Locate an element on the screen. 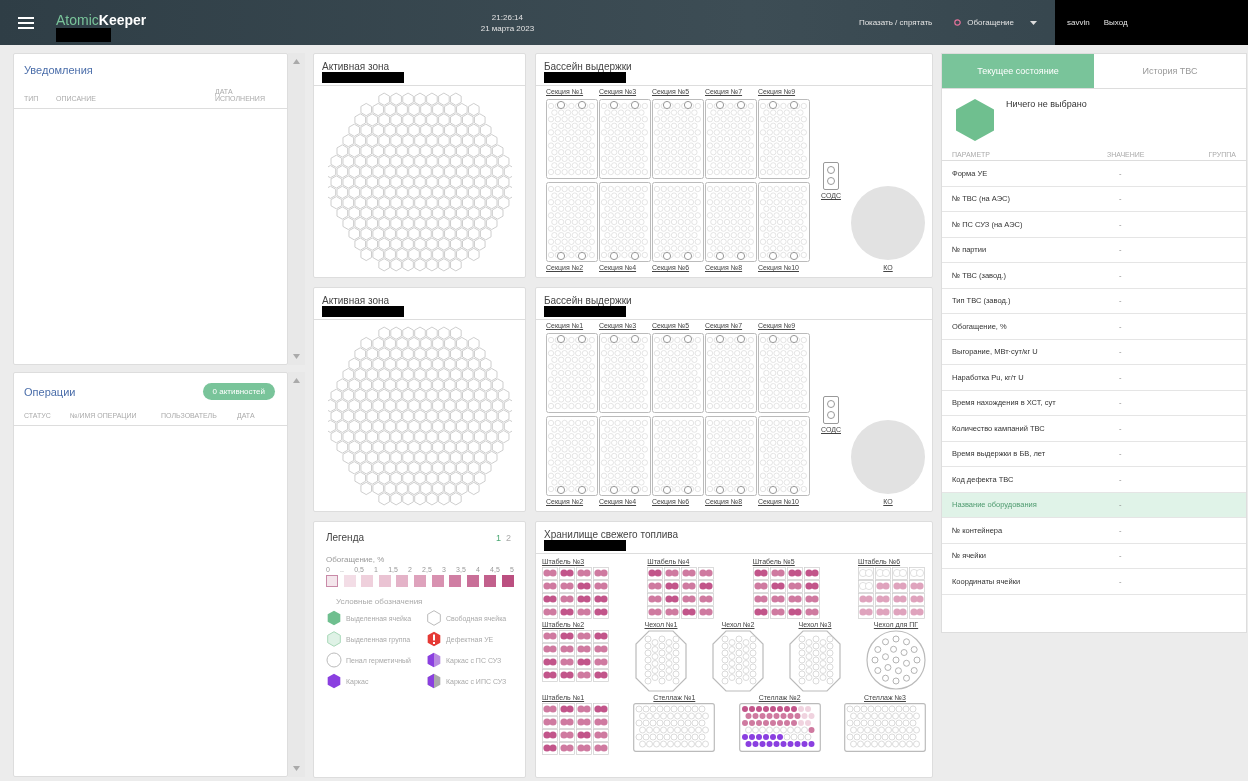 This screenshot has height=781, width=1248. round-case-drawing is located at coordinates (896, 660).